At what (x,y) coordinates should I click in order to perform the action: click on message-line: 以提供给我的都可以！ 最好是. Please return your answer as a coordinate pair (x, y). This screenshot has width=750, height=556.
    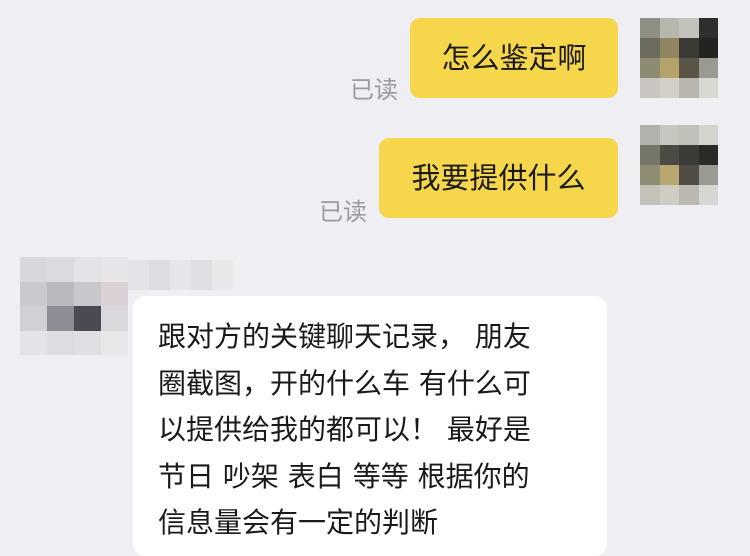
    Looking at the image, I should click on (344, 429).